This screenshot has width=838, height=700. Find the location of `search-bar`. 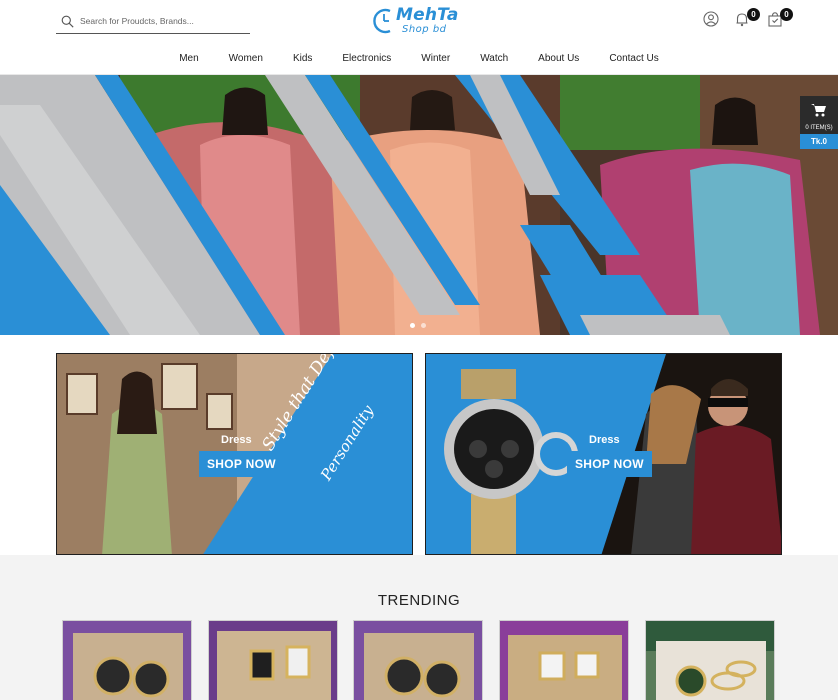

search-bar is located at coordinates (153, 21).